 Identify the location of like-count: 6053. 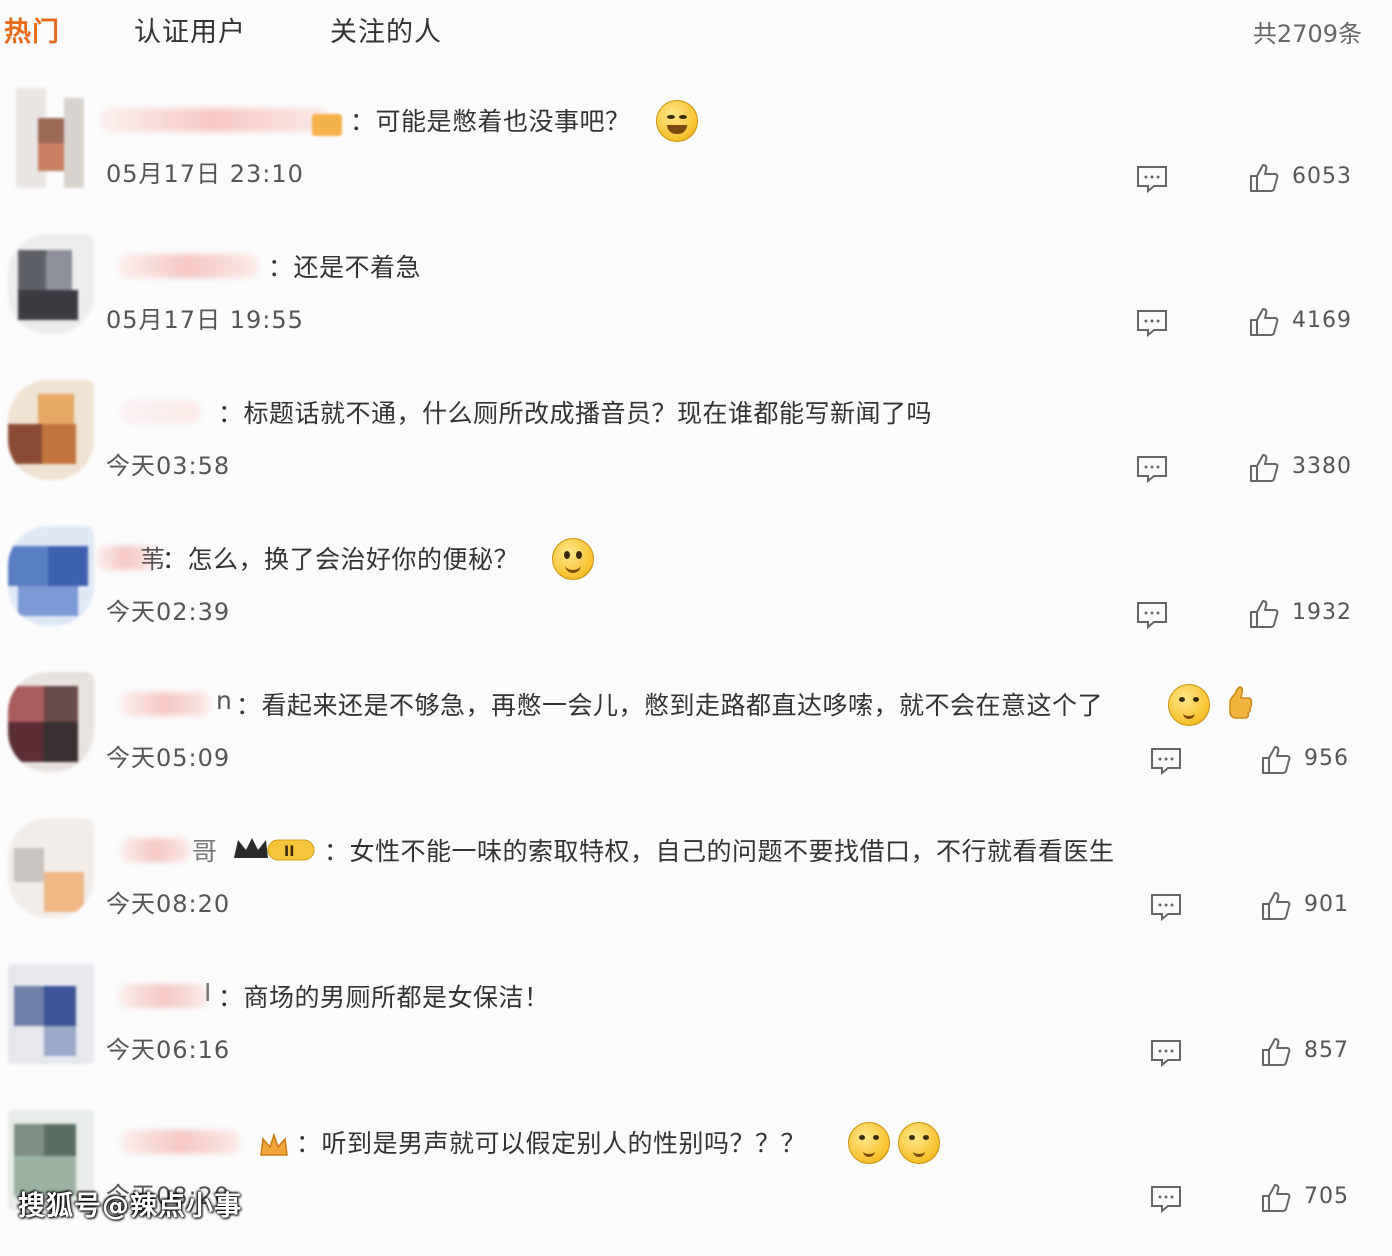
(1322, 176).